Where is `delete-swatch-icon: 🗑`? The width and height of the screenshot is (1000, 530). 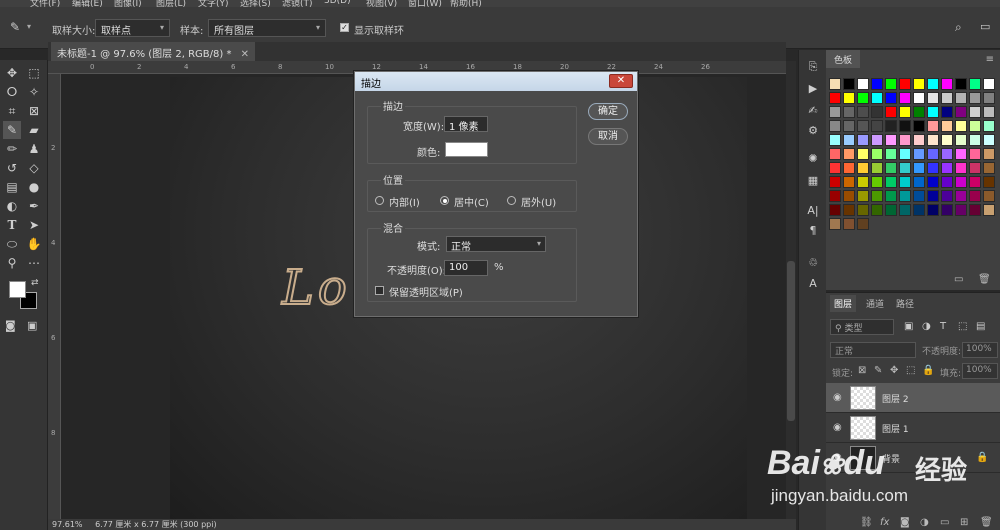 delete-swatch-icon: 🗑 is located at coordinates (984, 279).